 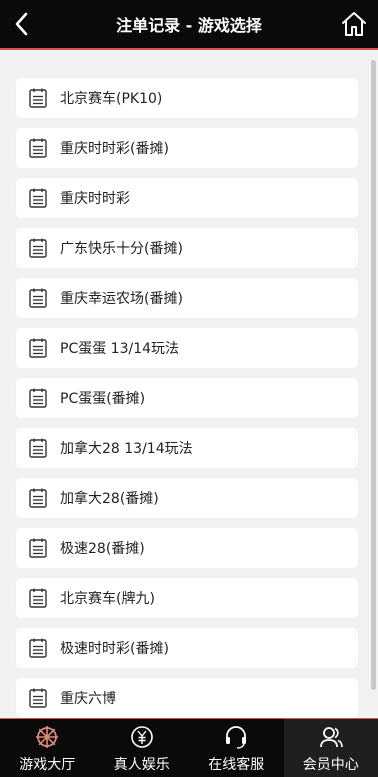 I want to click on game-list-item: 北京赛车(牌九), so click(x=187, y=598).